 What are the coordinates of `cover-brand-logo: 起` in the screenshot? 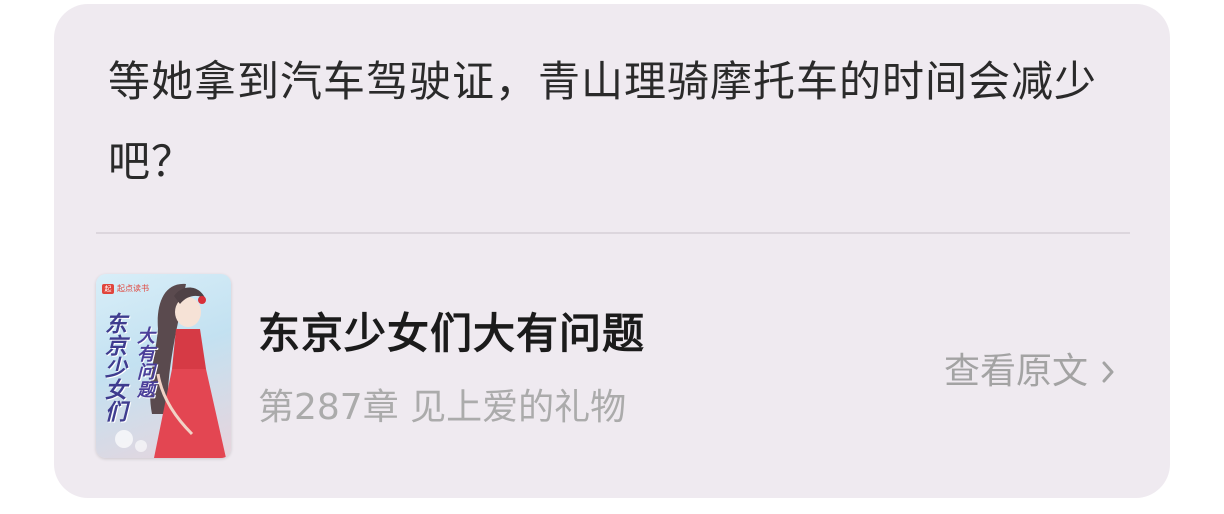 It's located at (108, 289).